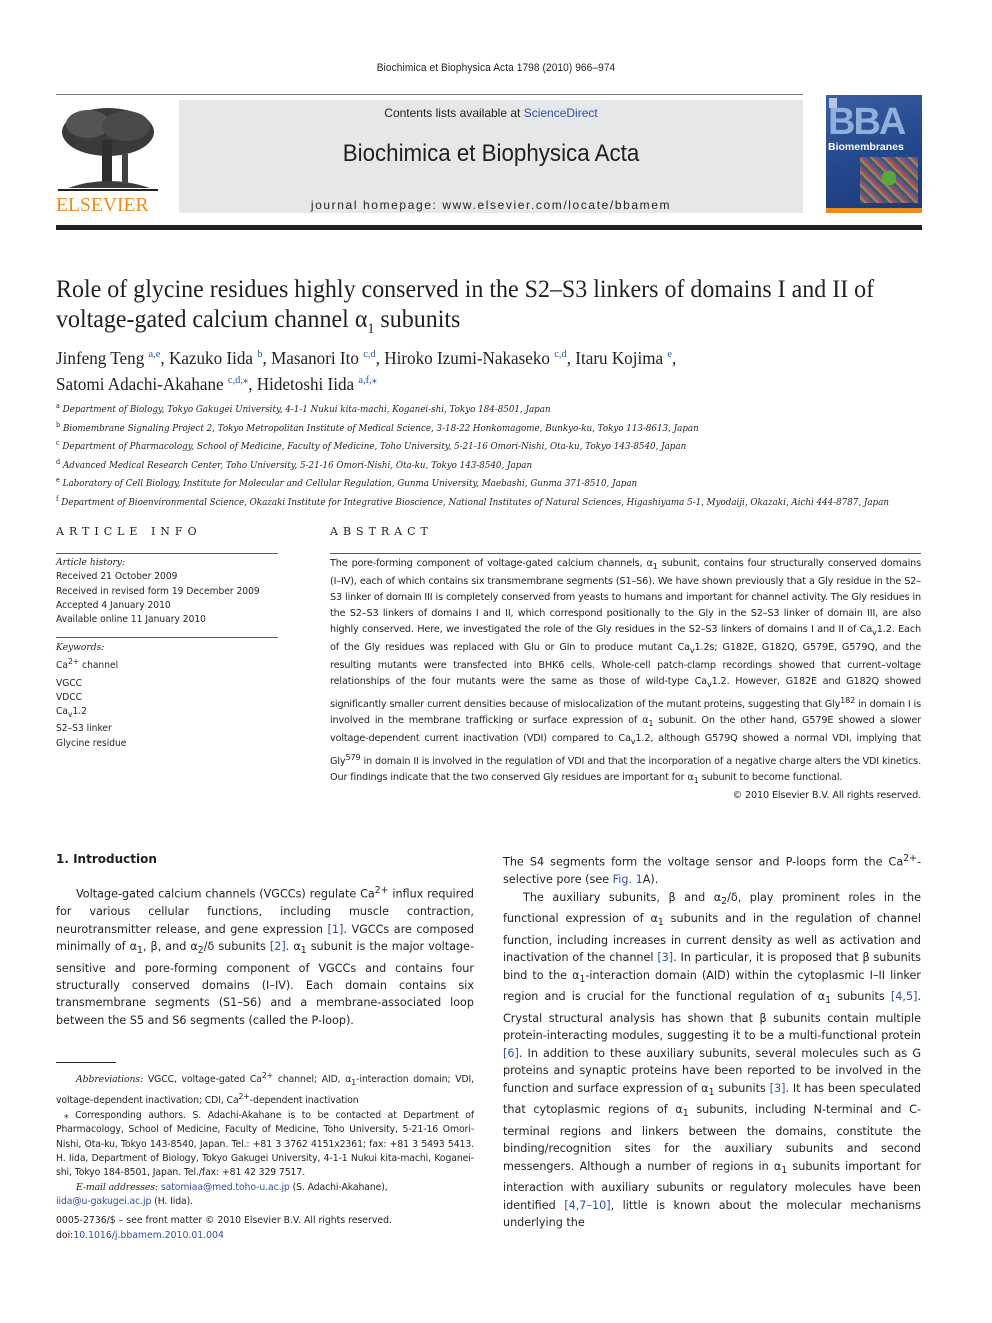  What do you see at coordinates (327, 358) in the screenshot?
I see `author: Masanori Ito c,d,` at bounding box center [327, 358].